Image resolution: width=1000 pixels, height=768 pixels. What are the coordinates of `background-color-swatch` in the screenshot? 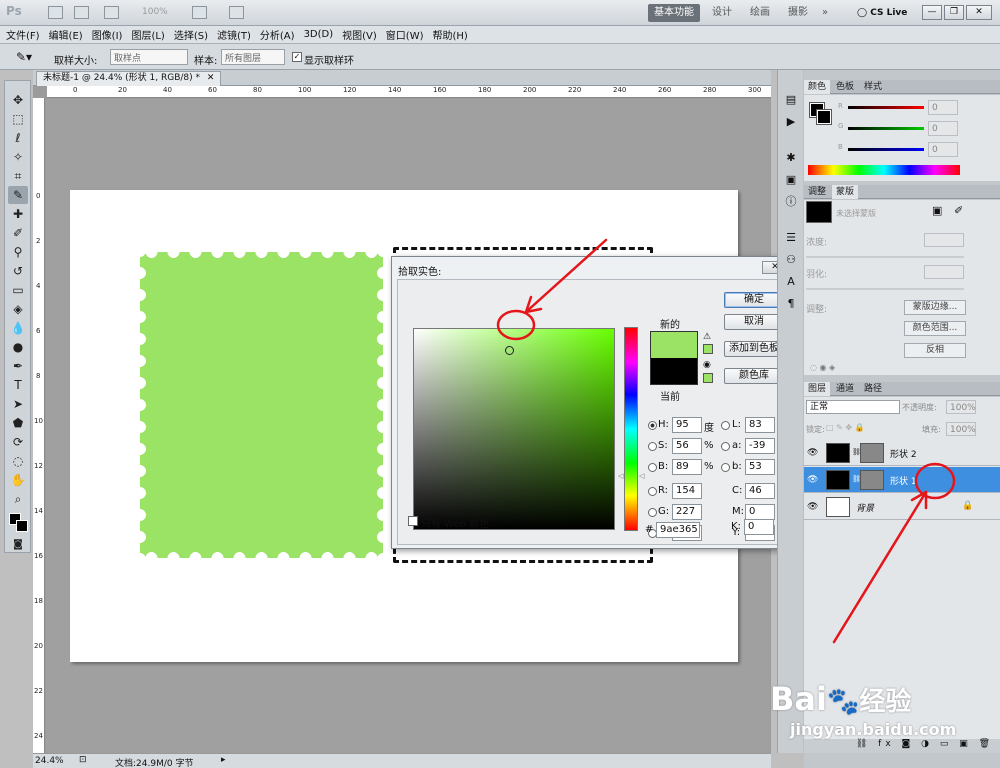 It's located at (22, 526).